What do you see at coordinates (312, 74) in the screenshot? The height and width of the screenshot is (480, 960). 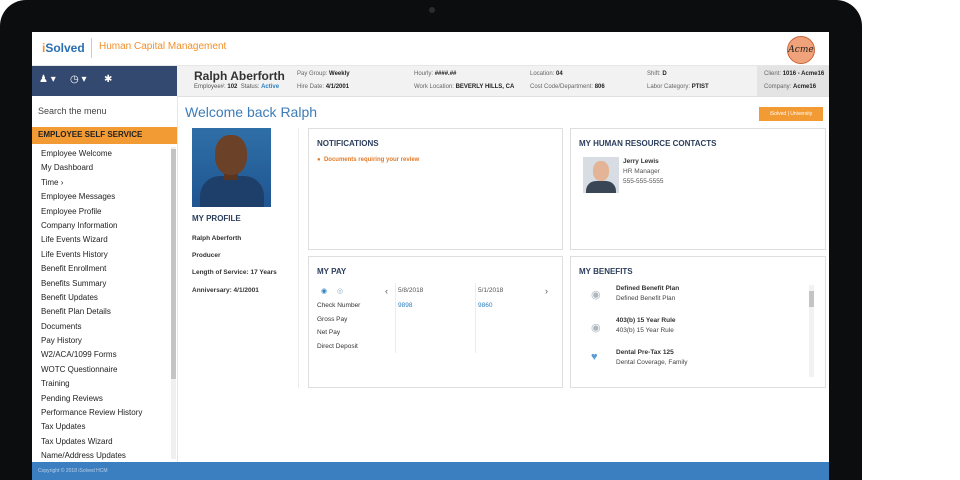 I see `pay-group-label: Pay Group:` at bounding box center [312, 74].